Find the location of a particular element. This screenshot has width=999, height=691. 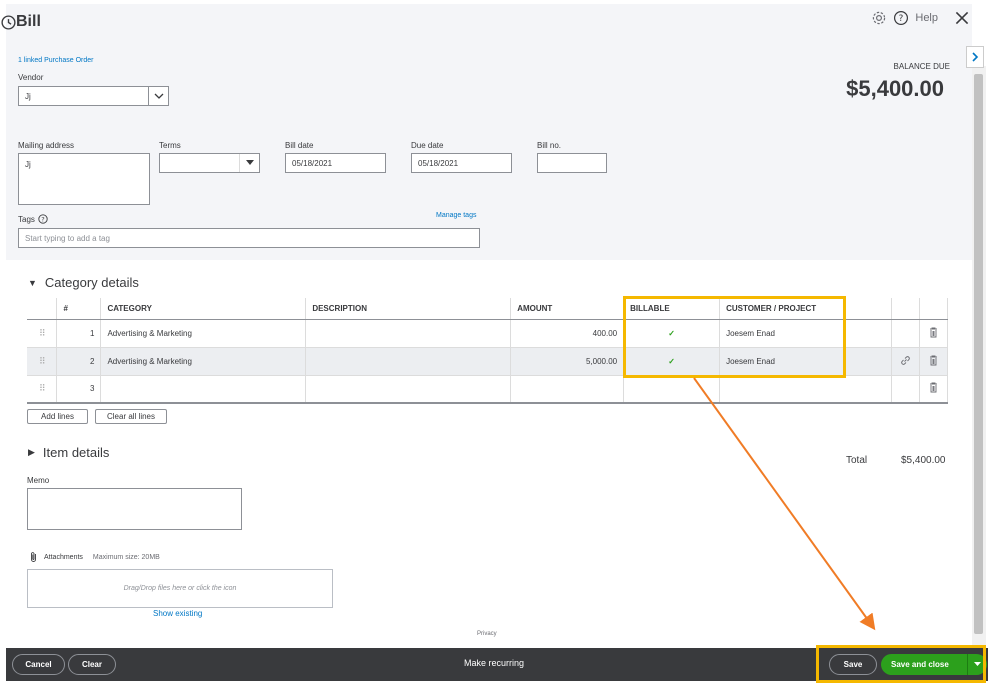

gear-icon is located at coordinates (879, 18).